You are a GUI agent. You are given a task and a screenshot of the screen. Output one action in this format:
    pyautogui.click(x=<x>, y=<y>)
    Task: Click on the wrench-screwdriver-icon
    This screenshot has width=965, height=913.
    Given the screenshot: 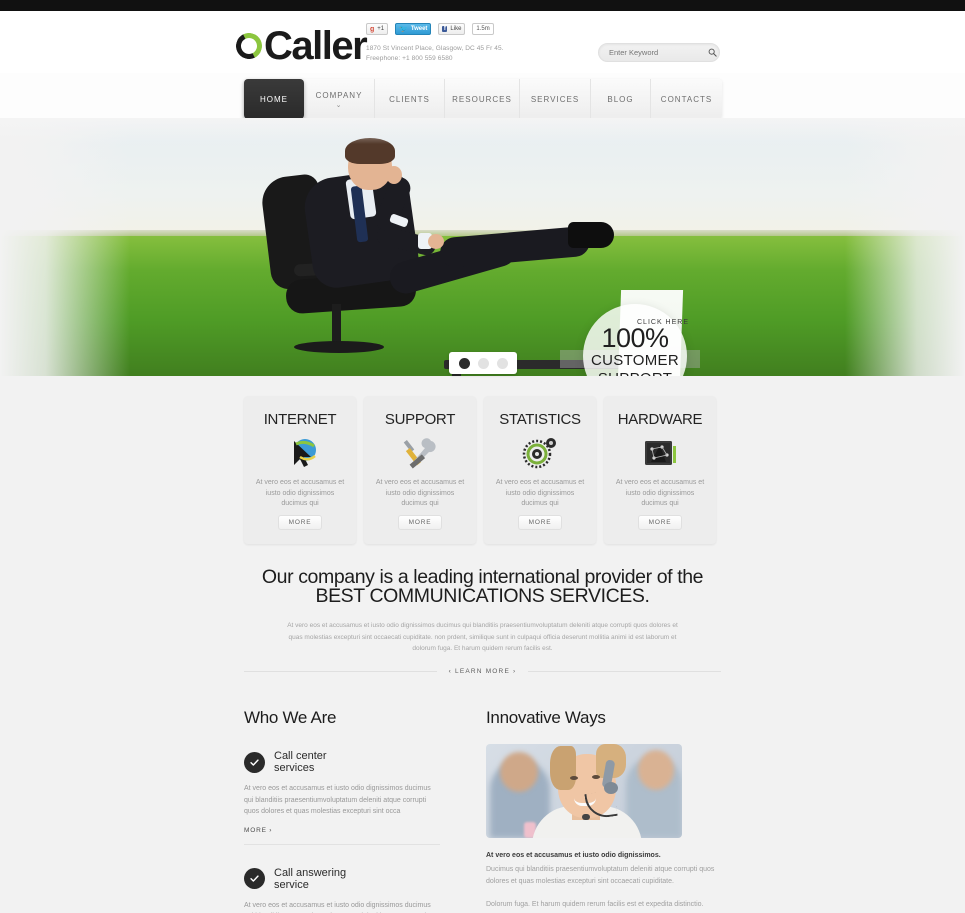 What is the action you would take?
    pyautogui.click(x=420, y=453)
    